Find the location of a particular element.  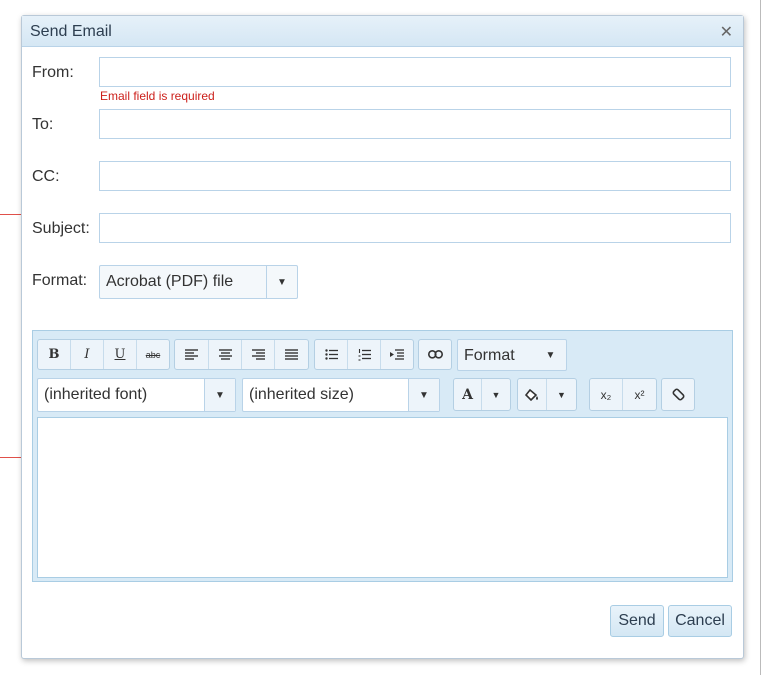

format-select: Acrobat (PDF) file ▼ is located at coordinates (198, 282).